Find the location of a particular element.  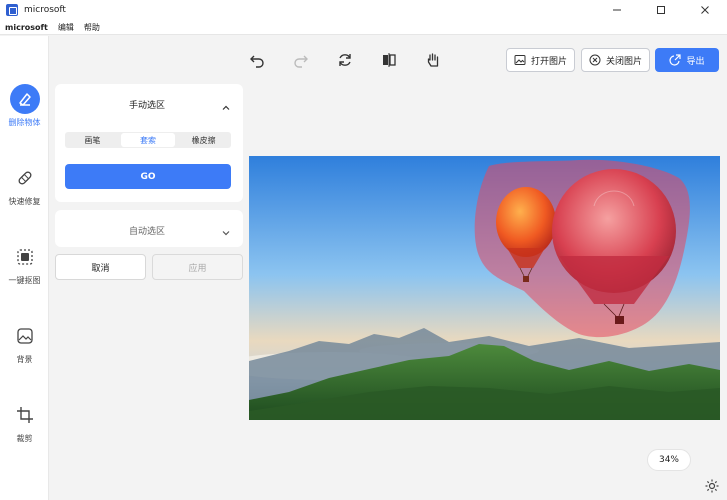

close-image-label: 关闭图片 is located at coordinates (624, 61).